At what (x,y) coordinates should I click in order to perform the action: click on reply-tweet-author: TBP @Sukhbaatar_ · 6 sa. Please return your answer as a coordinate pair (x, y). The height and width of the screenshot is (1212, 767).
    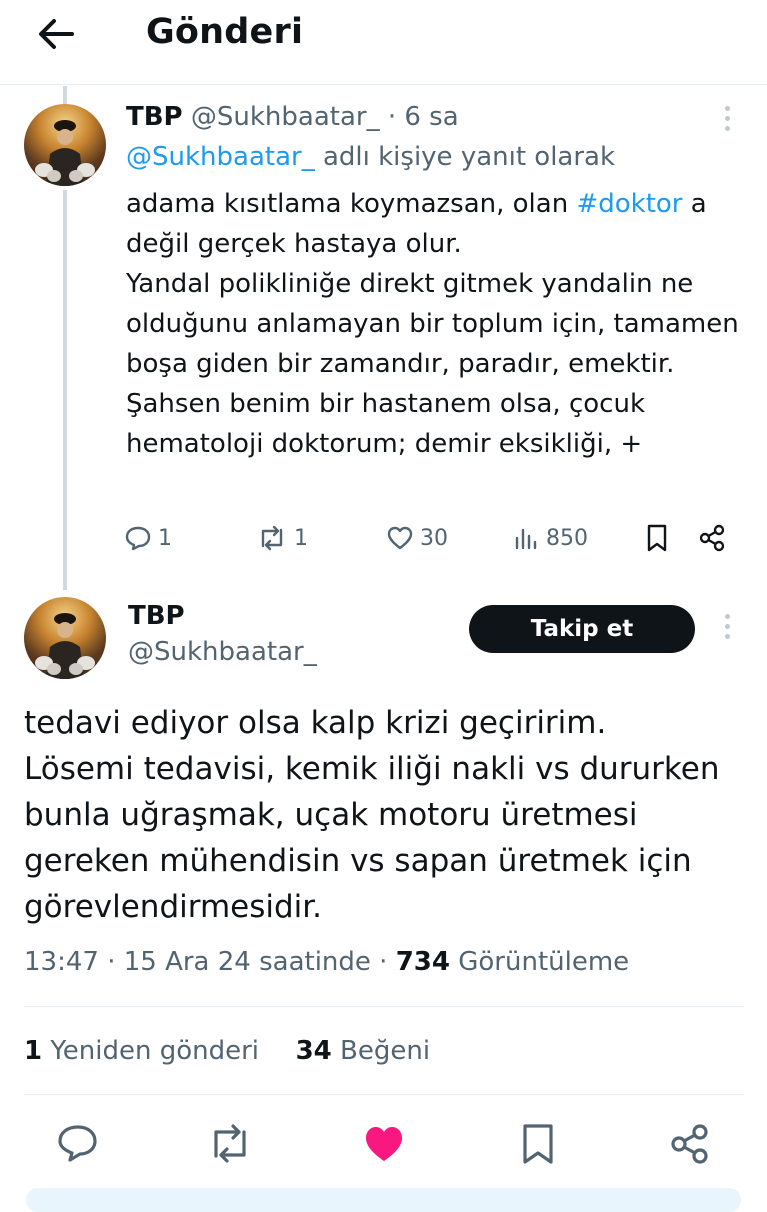
    Looking at the image, I should click on (292, 117).